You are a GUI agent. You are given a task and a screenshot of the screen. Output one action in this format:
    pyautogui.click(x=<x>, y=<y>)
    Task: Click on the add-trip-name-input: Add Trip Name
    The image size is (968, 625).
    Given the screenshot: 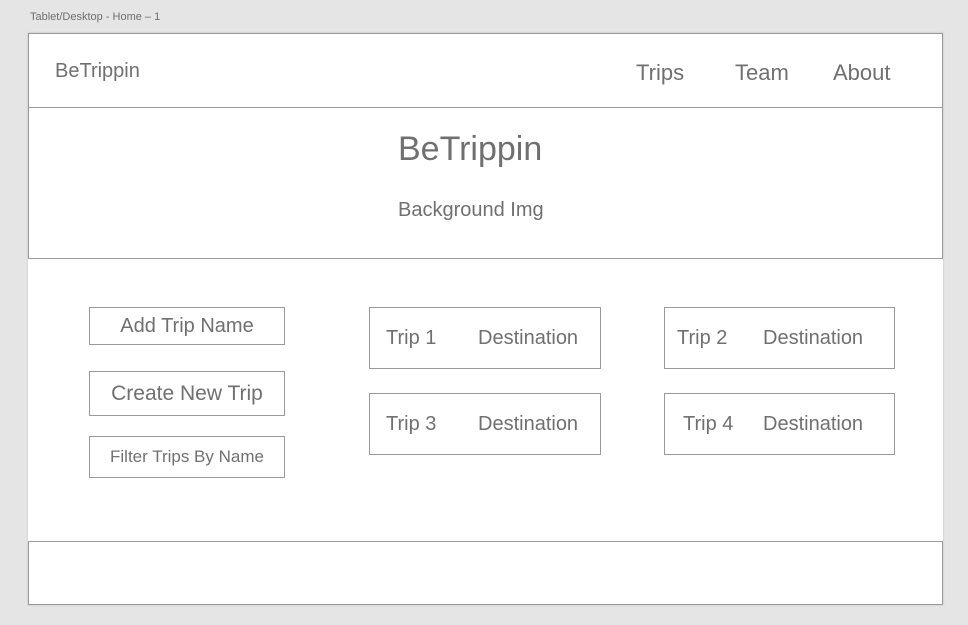 What is the action you would take?
    pyautogui.click(x=187, y=326)
    